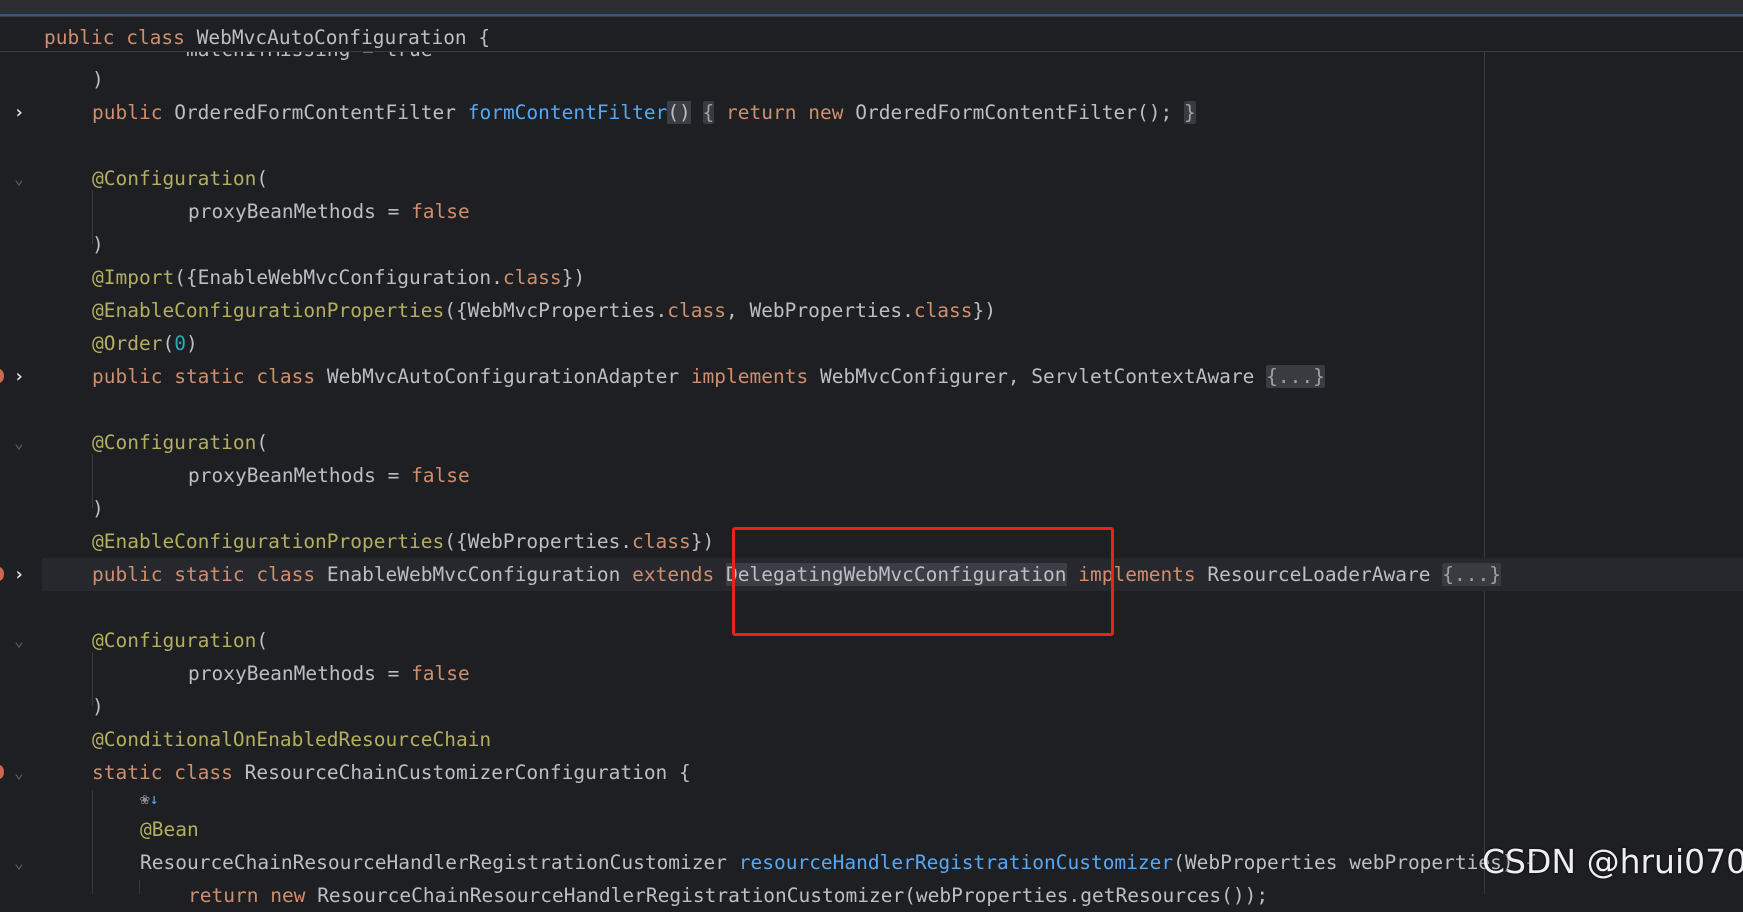 This screenshot has height=912, width=1743. Describe the element at coordinates (871, 34) in the screenshot. I see `sticky-class-header: public class WebMvcAutoConfiguration {` at that location.